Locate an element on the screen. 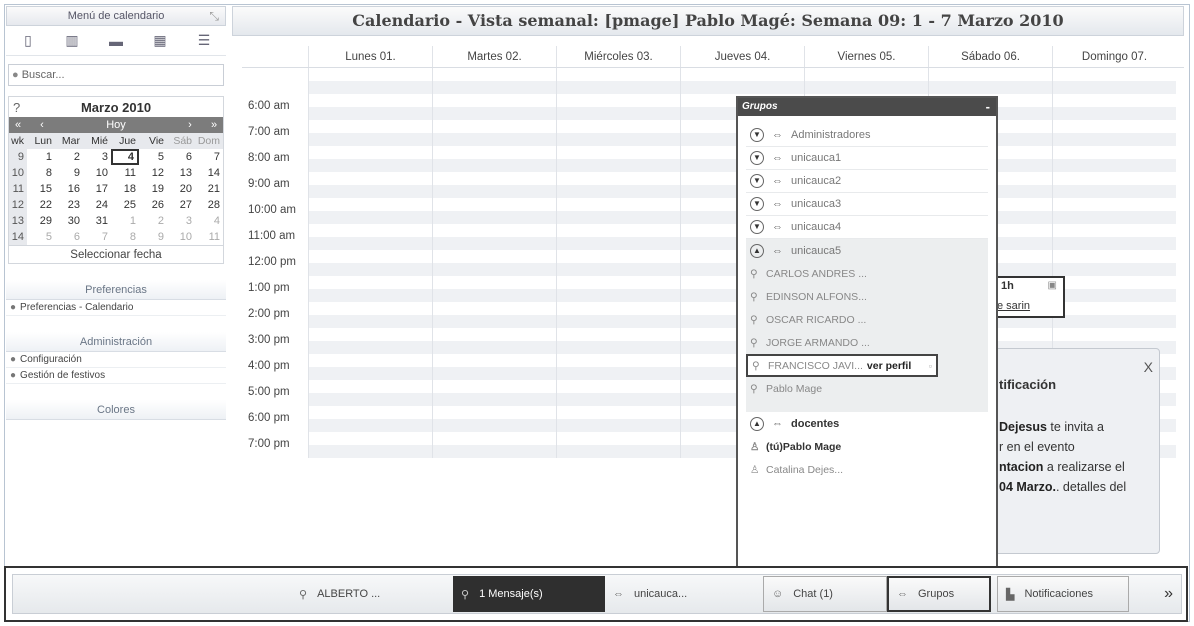 This screenshot has height=626, width=1194. event-title: e sarin is located at coordinates (1013, 306).